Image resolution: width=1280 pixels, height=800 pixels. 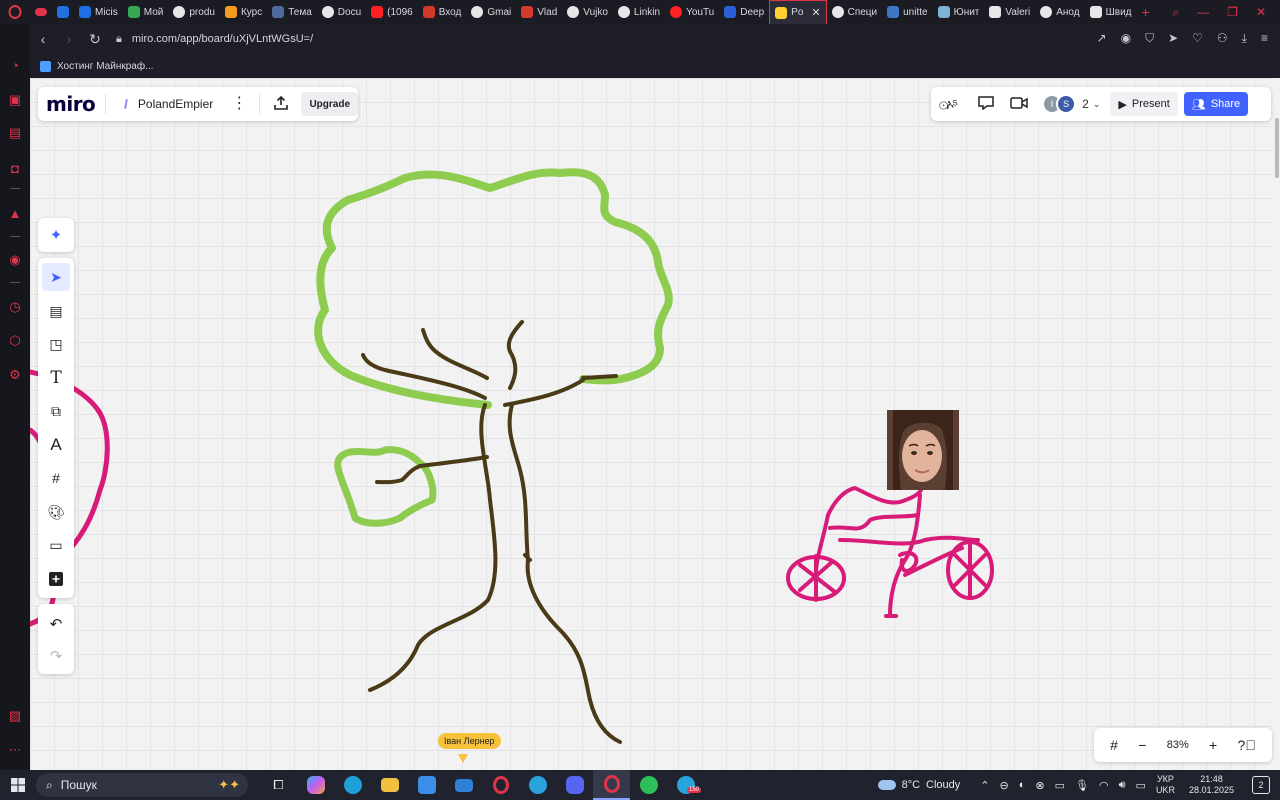 I want to click on browser-tab, so click(x=63, y=12).